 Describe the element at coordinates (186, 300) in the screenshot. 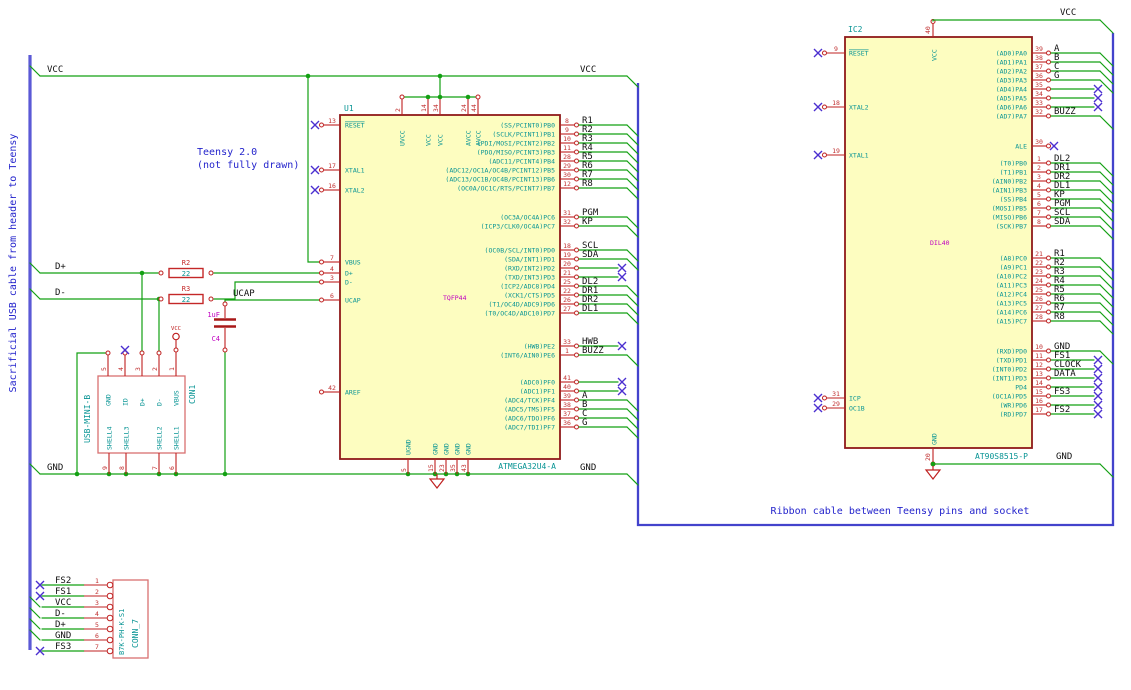

I see `value-label: 22` at that location.